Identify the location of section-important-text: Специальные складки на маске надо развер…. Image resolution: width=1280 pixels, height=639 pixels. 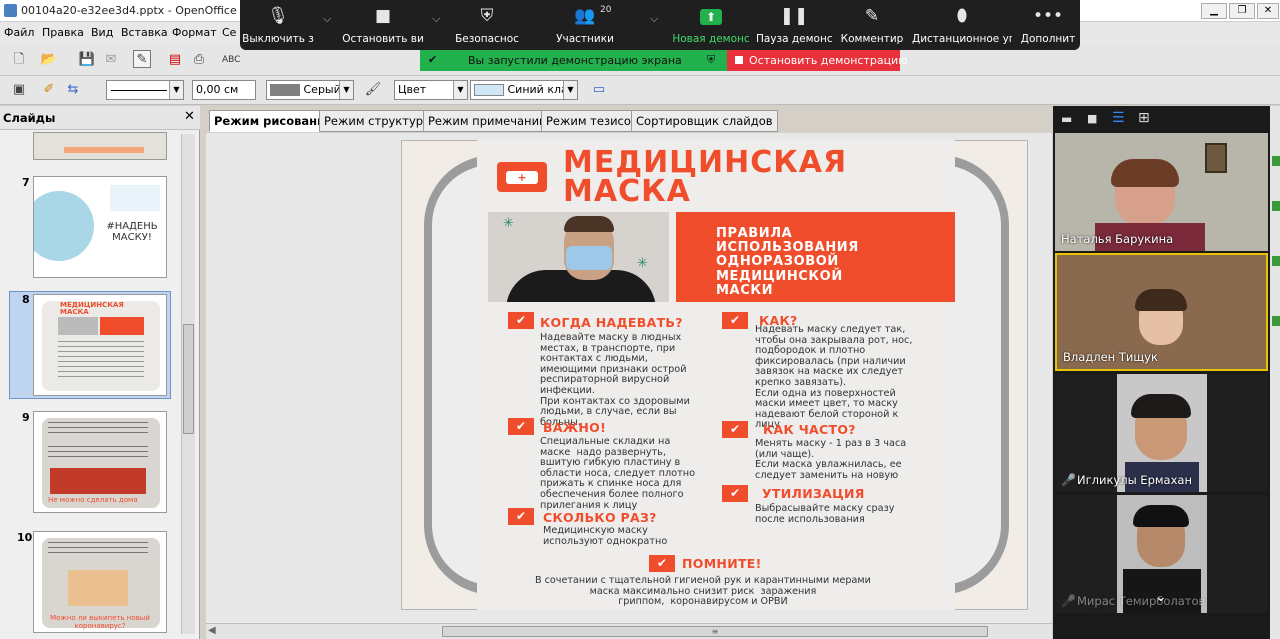
(618, 473).